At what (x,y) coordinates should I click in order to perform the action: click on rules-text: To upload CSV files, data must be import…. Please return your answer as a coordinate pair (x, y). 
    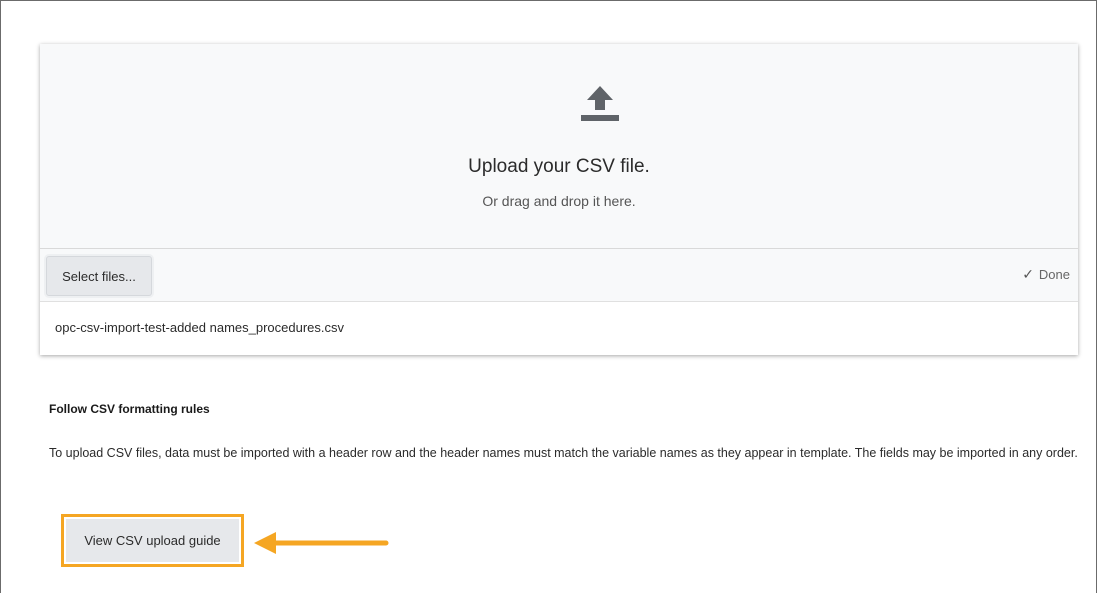
    Looking at the image, I should click on (563, 453).